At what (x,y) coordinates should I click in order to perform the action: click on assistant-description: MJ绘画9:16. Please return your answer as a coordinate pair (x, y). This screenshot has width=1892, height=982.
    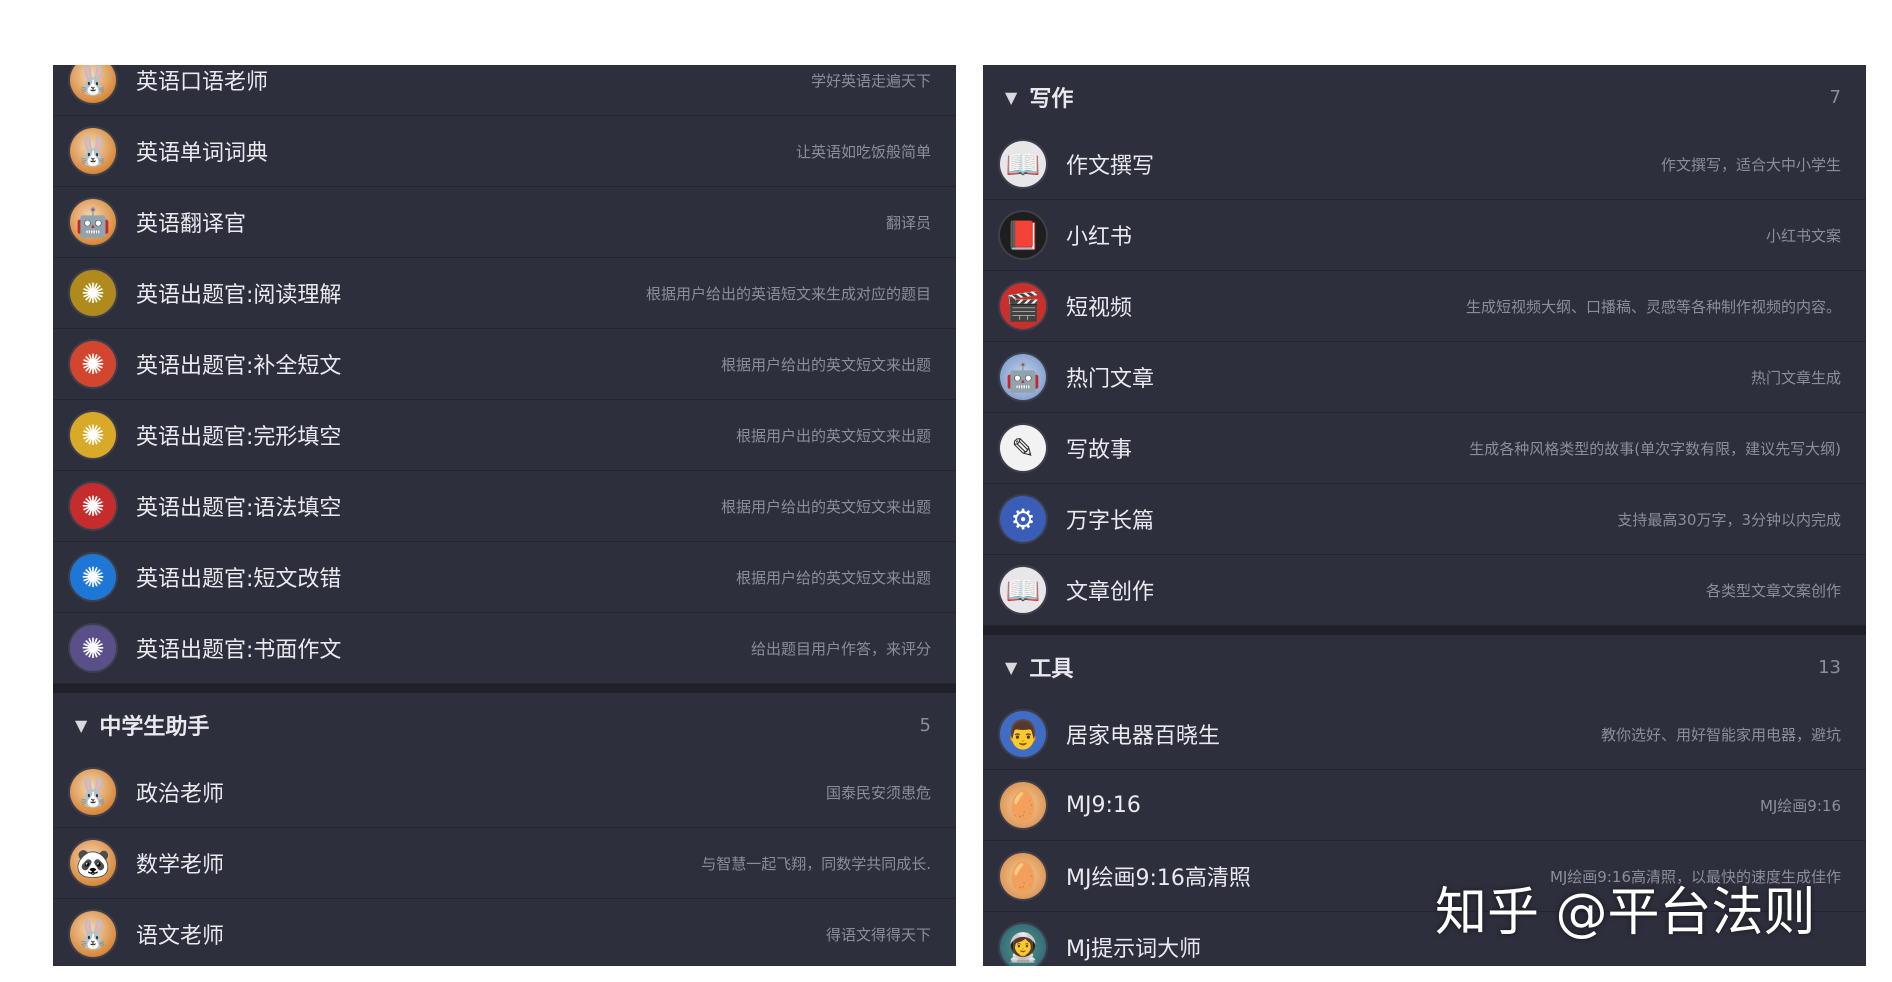
    Looking at the image, I should click on (1800, 805).